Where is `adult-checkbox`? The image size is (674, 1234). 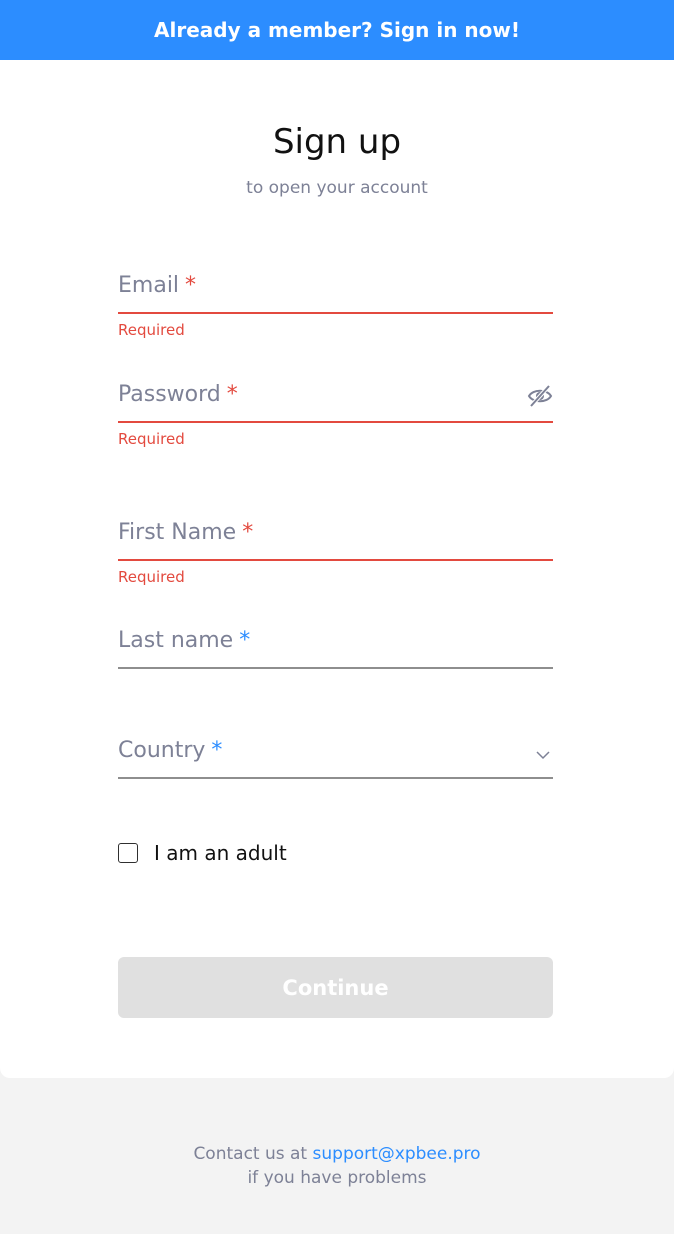
adult-checkbox is located at coordinates (128, 853).